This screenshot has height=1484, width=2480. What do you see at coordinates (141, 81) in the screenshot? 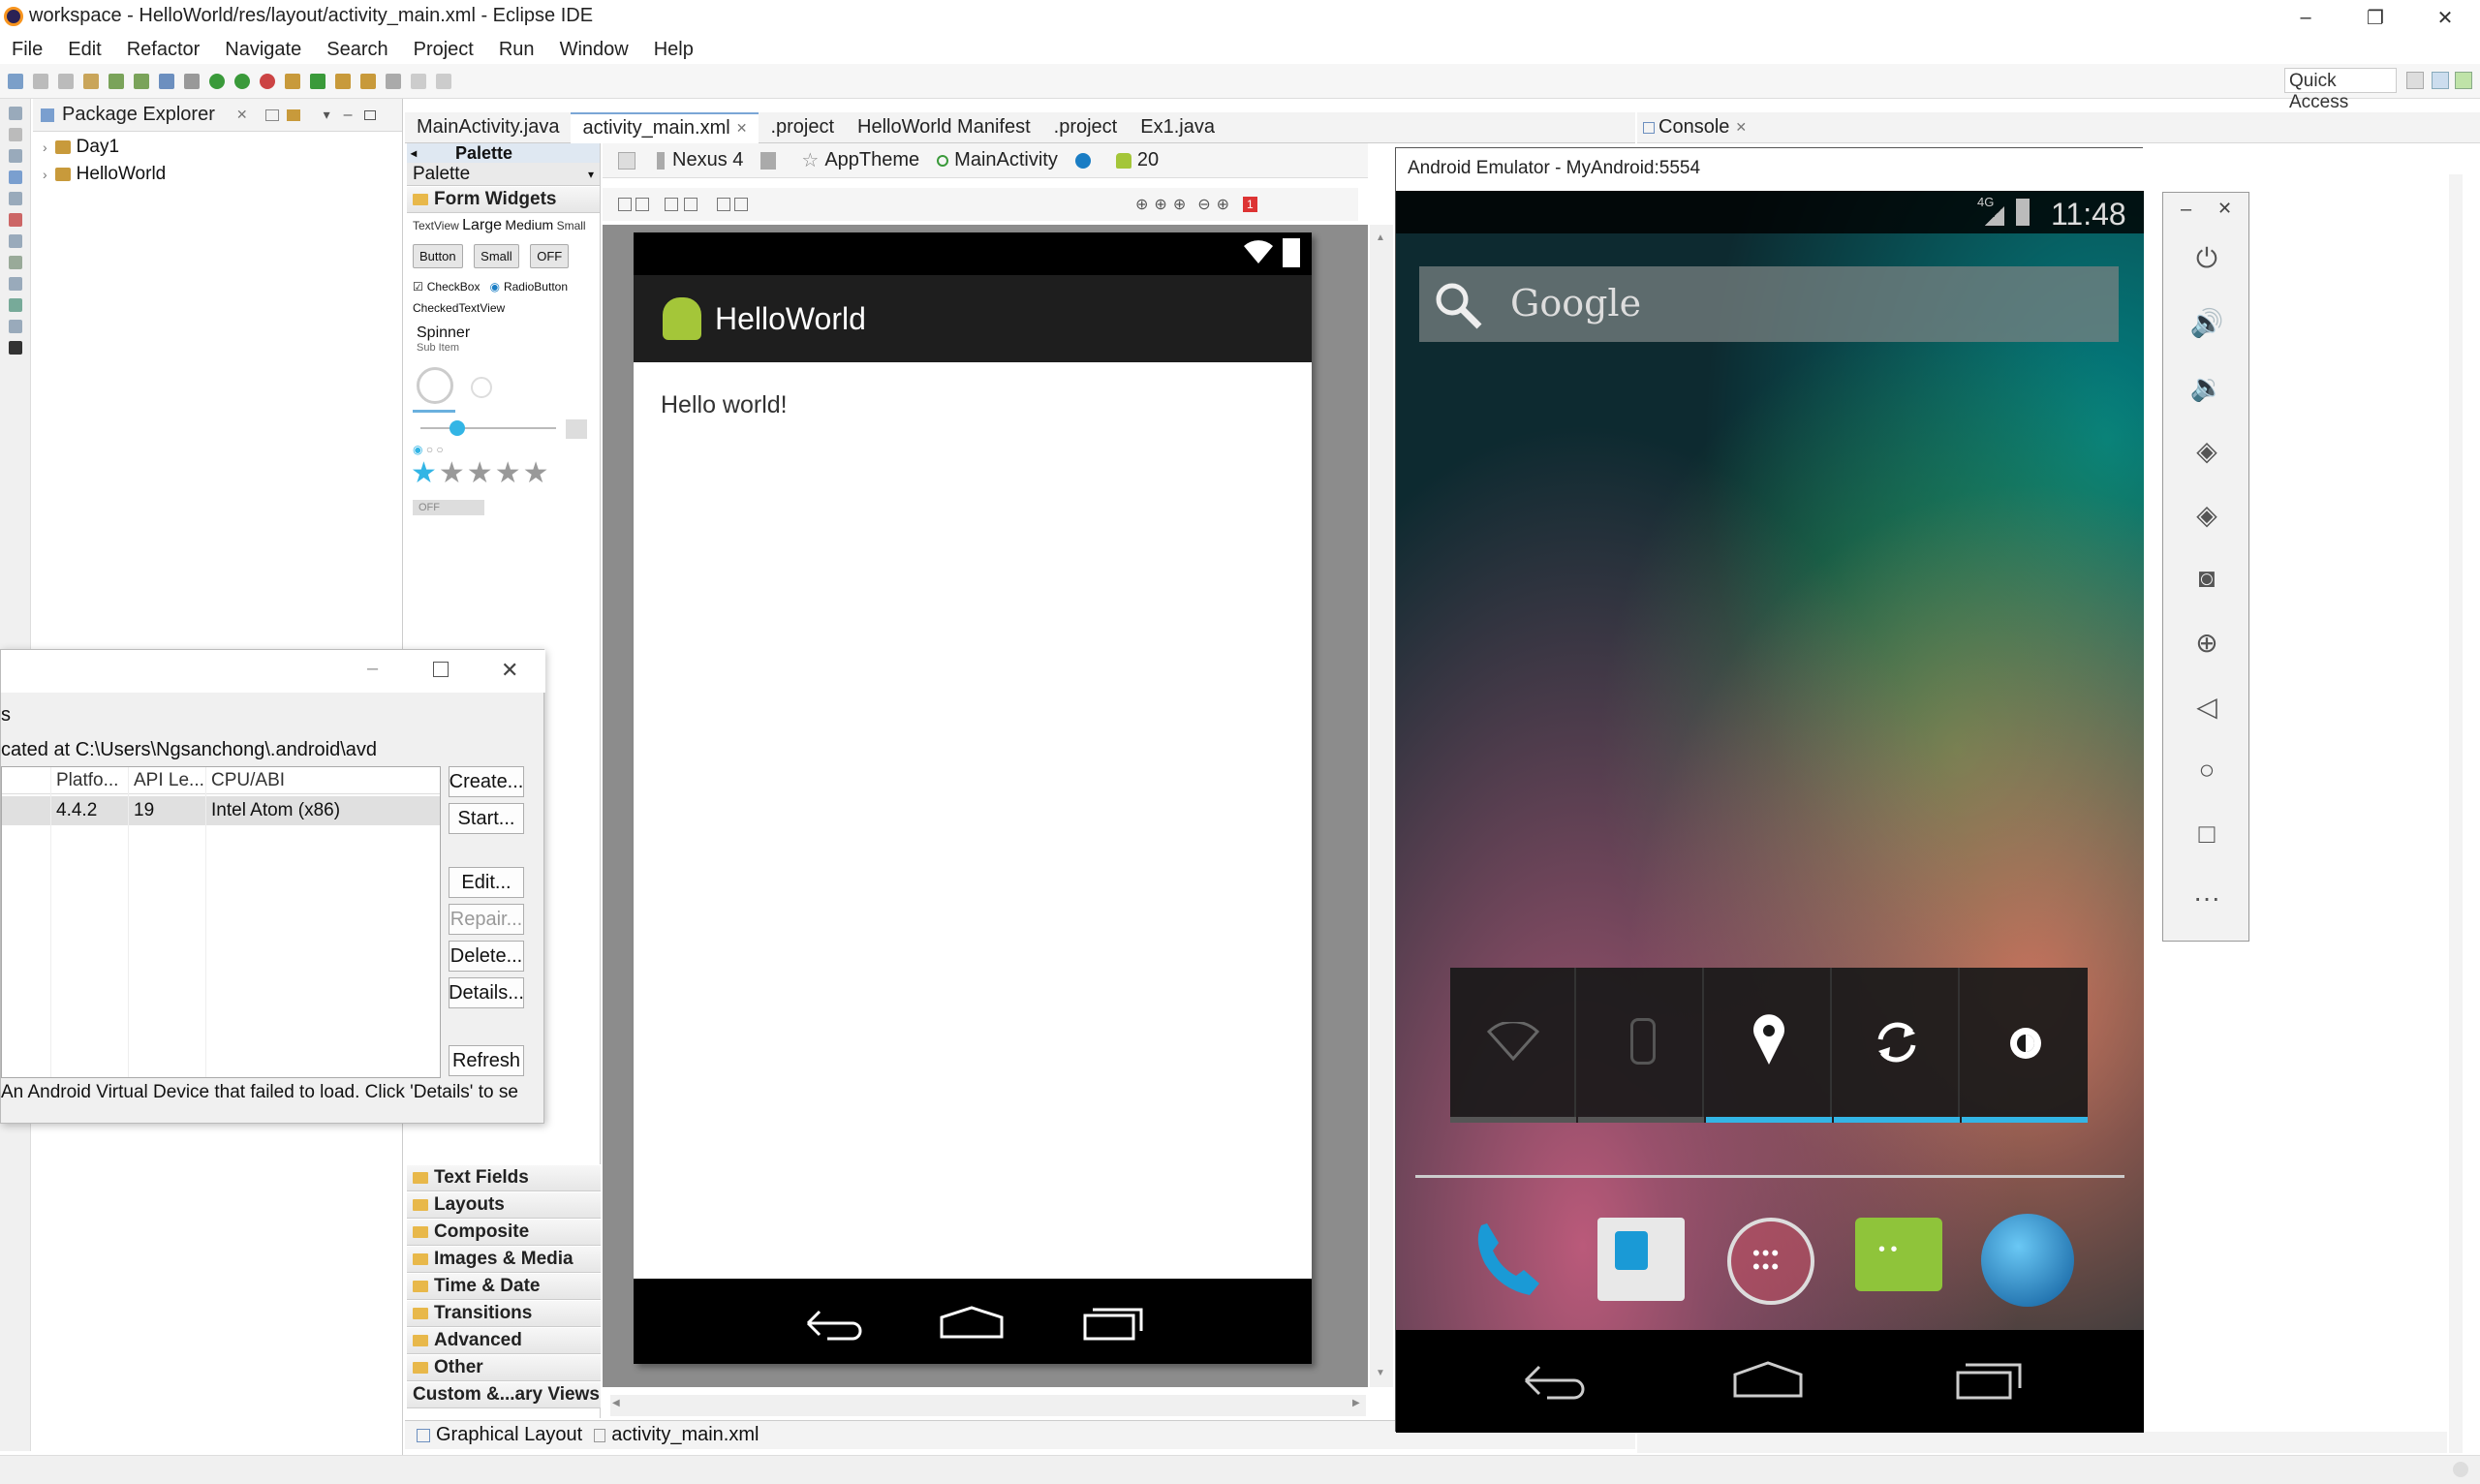
I see `avd-manager-icon` at bounding box center [141, 81].